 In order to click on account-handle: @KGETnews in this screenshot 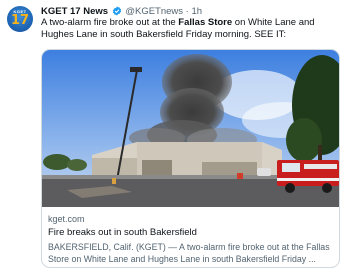, I will do `click(154, 11)`.